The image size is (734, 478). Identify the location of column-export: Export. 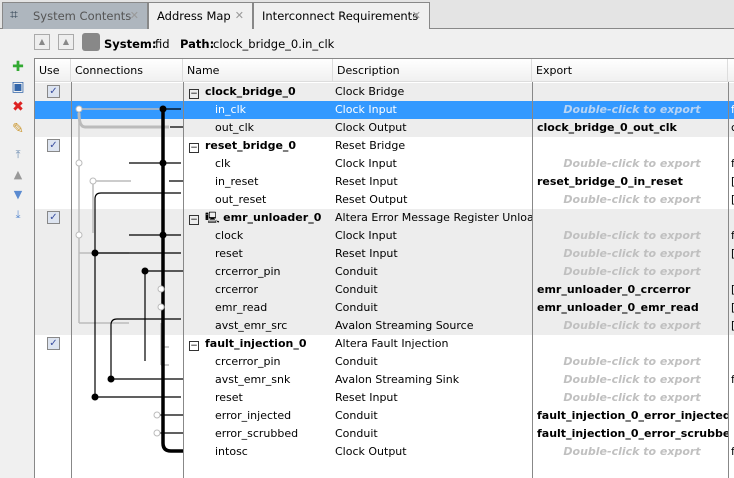
(630, 70).